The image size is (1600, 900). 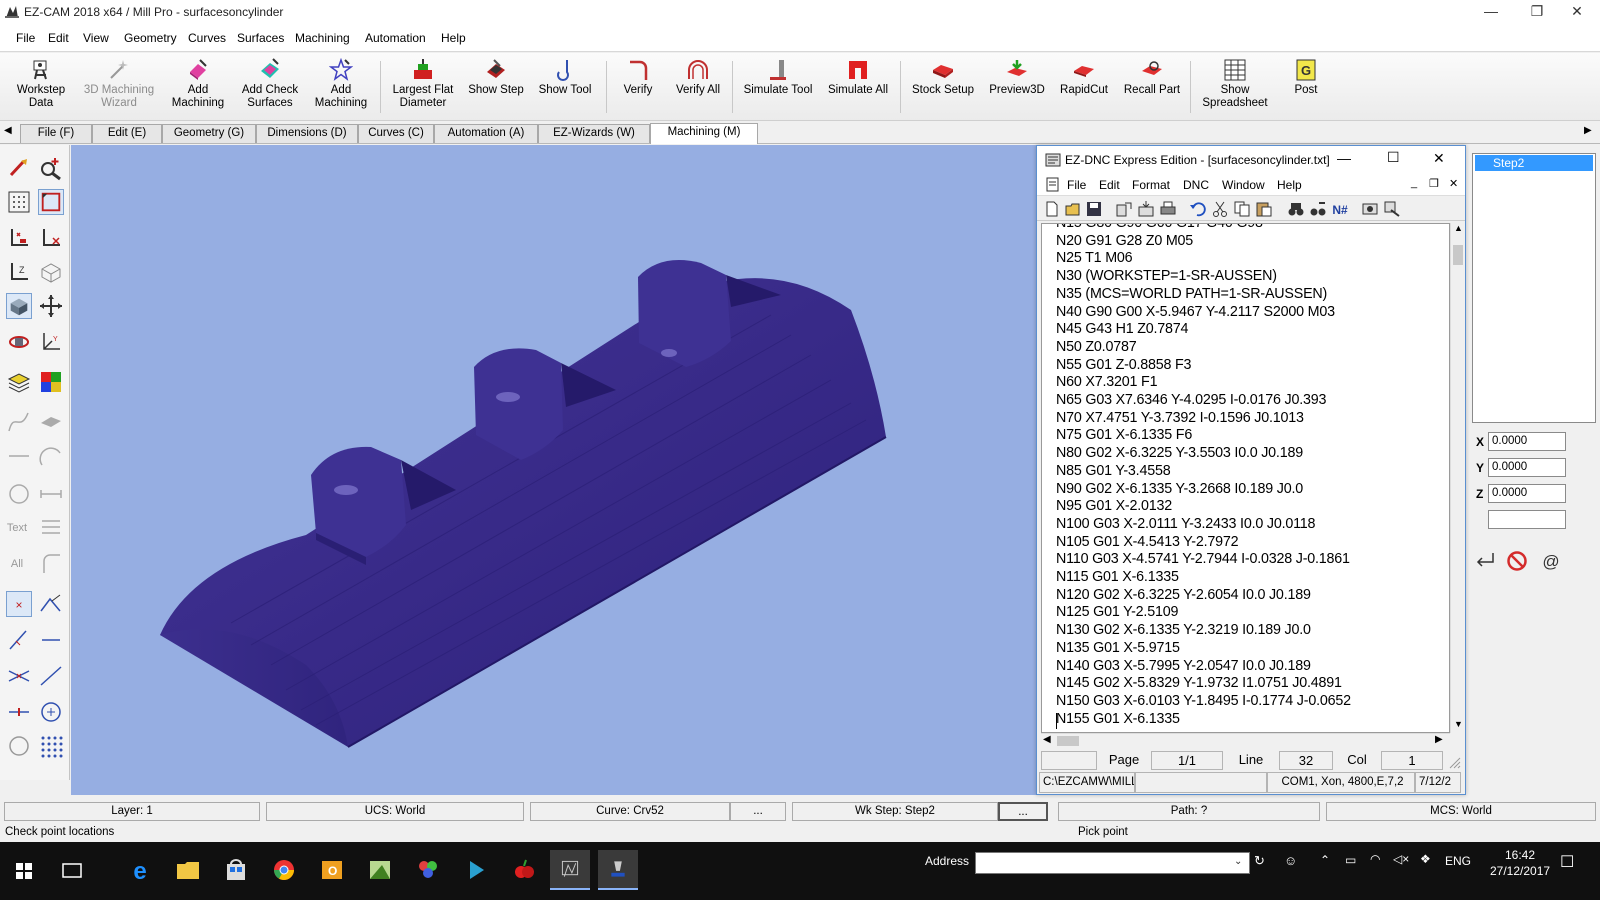 I want to click on renumber-icon: N#, so click(x=1340, y=209).